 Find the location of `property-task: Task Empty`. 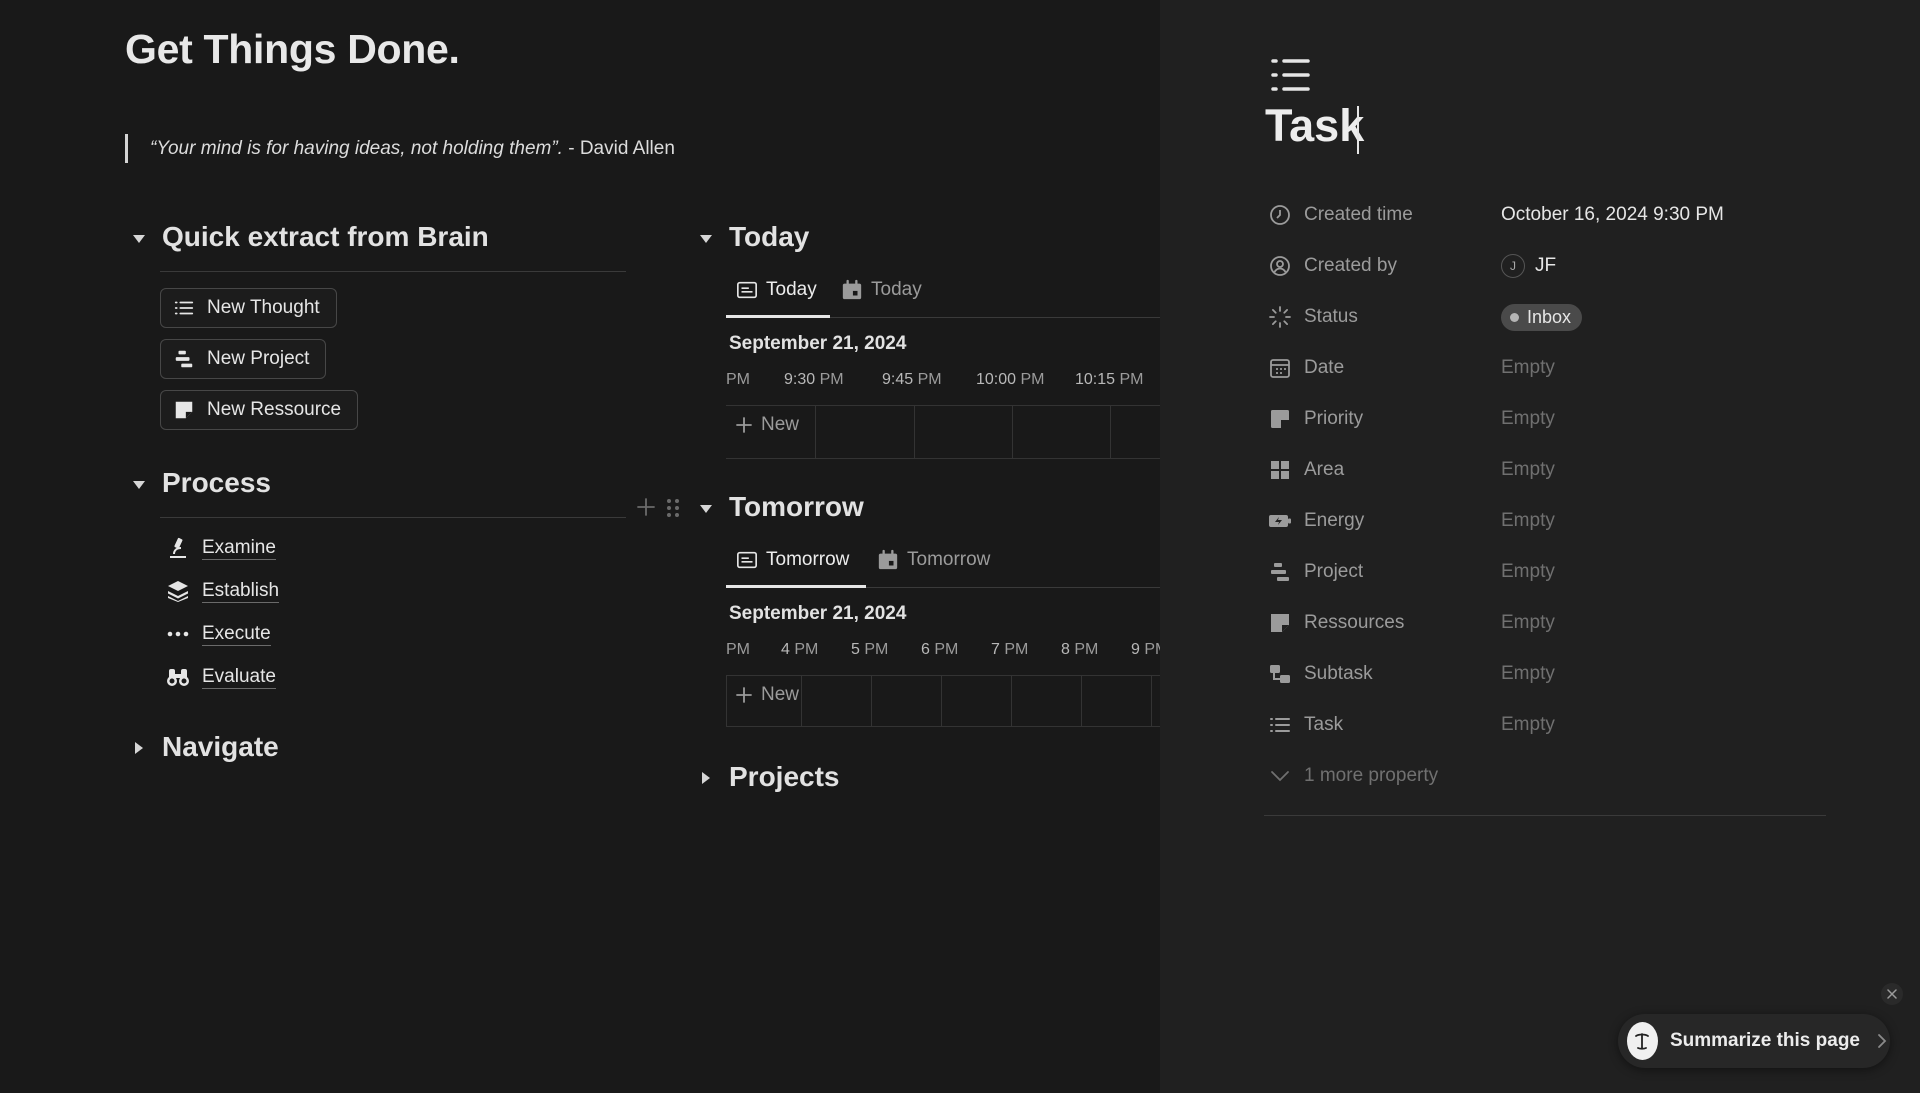

property-task: Task Empty is located at coordinates (1411, 725).